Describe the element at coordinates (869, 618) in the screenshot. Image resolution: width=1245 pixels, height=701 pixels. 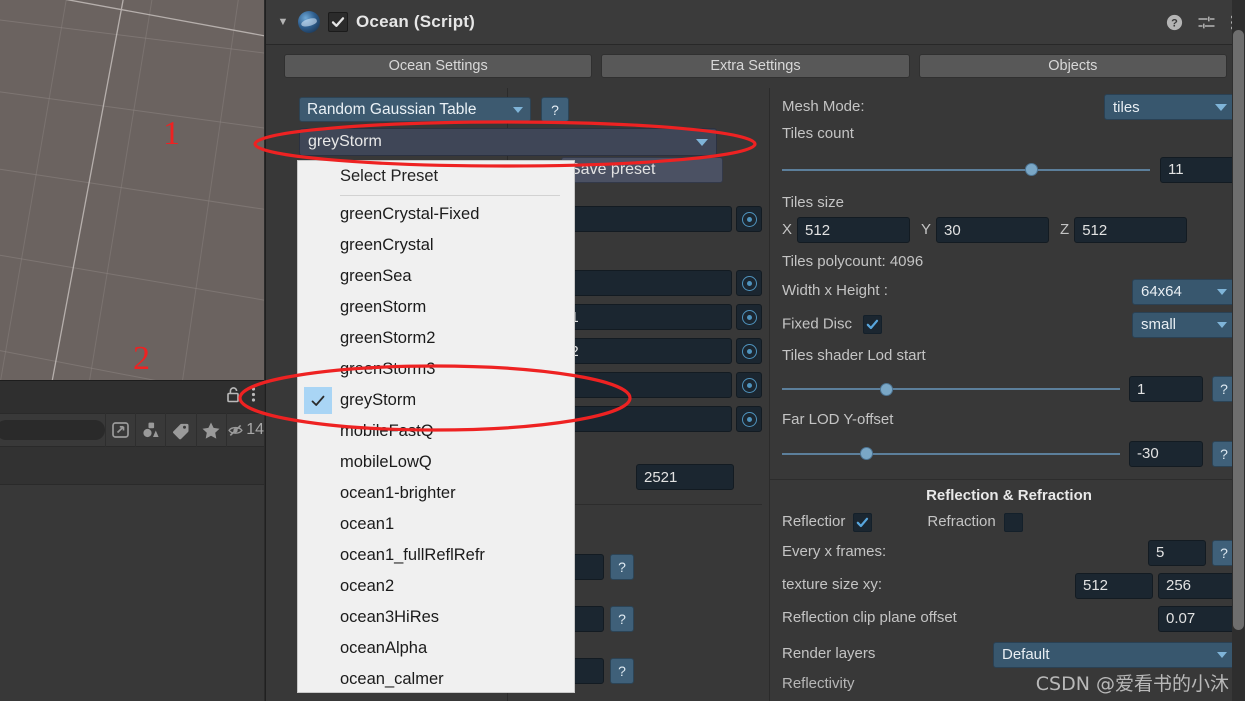
I see `clip-plane-label: Reflection clip plane offset` at that location.